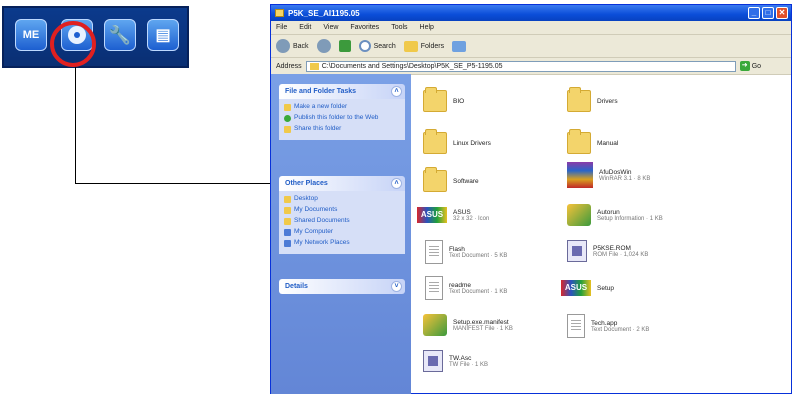 The image size is (795, 395). I want to click on up-folder-icon, so click(344, 46).